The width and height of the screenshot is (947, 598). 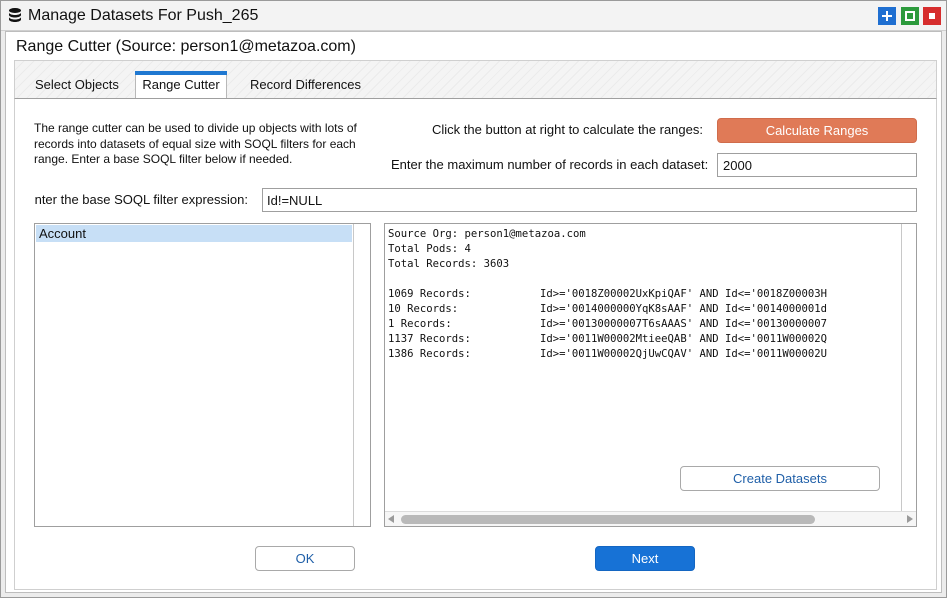 What do you see at coordinates (143, 15) in the screenshot?
I see `window-title: Manage Datasets For Push_265` at bounding box center [143, 15].